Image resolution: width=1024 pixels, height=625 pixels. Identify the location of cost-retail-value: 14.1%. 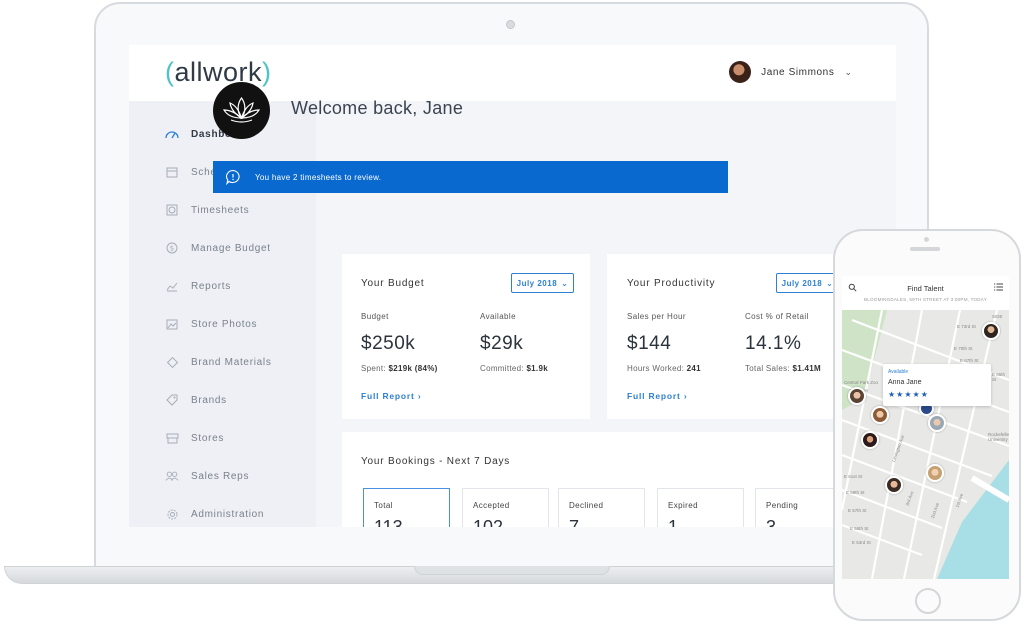
(773, 343).